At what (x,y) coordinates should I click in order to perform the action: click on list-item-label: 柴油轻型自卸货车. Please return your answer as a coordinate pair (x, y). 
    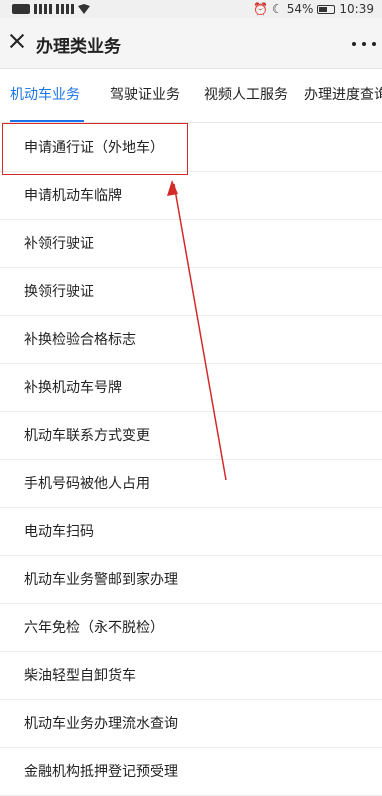
    Looking at the image, I should click on (80, 676).